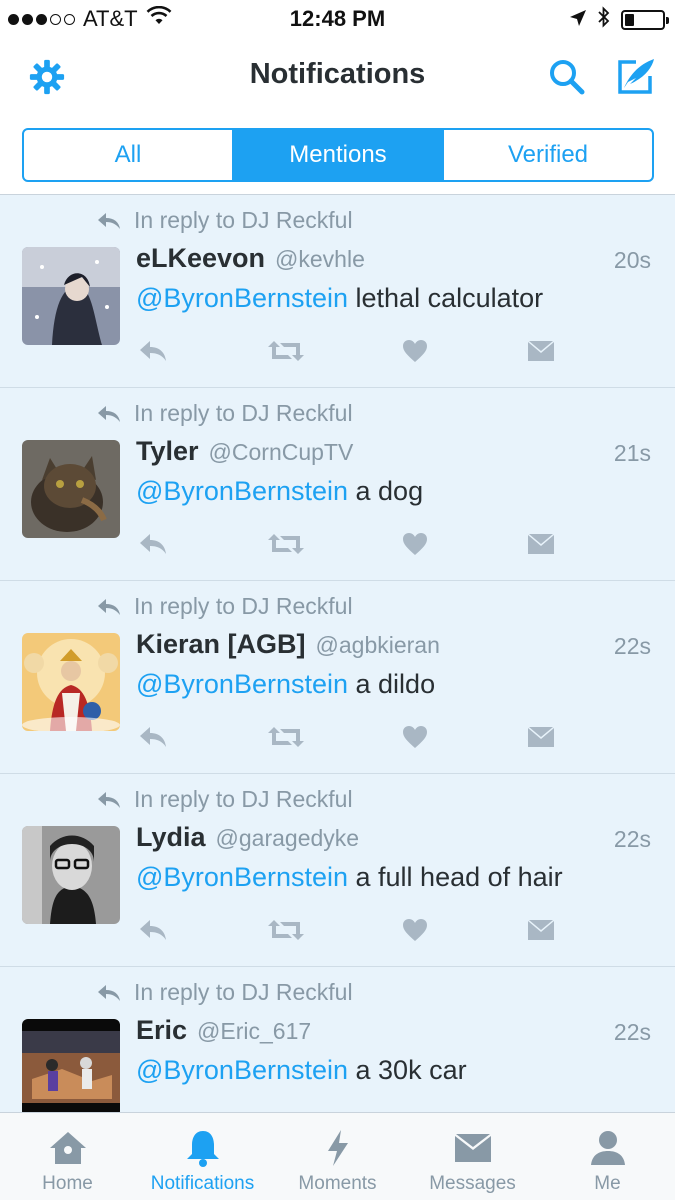  Describe the element at coordinates (608, 1148) in the screenshot. I see `person-icon` at that location.